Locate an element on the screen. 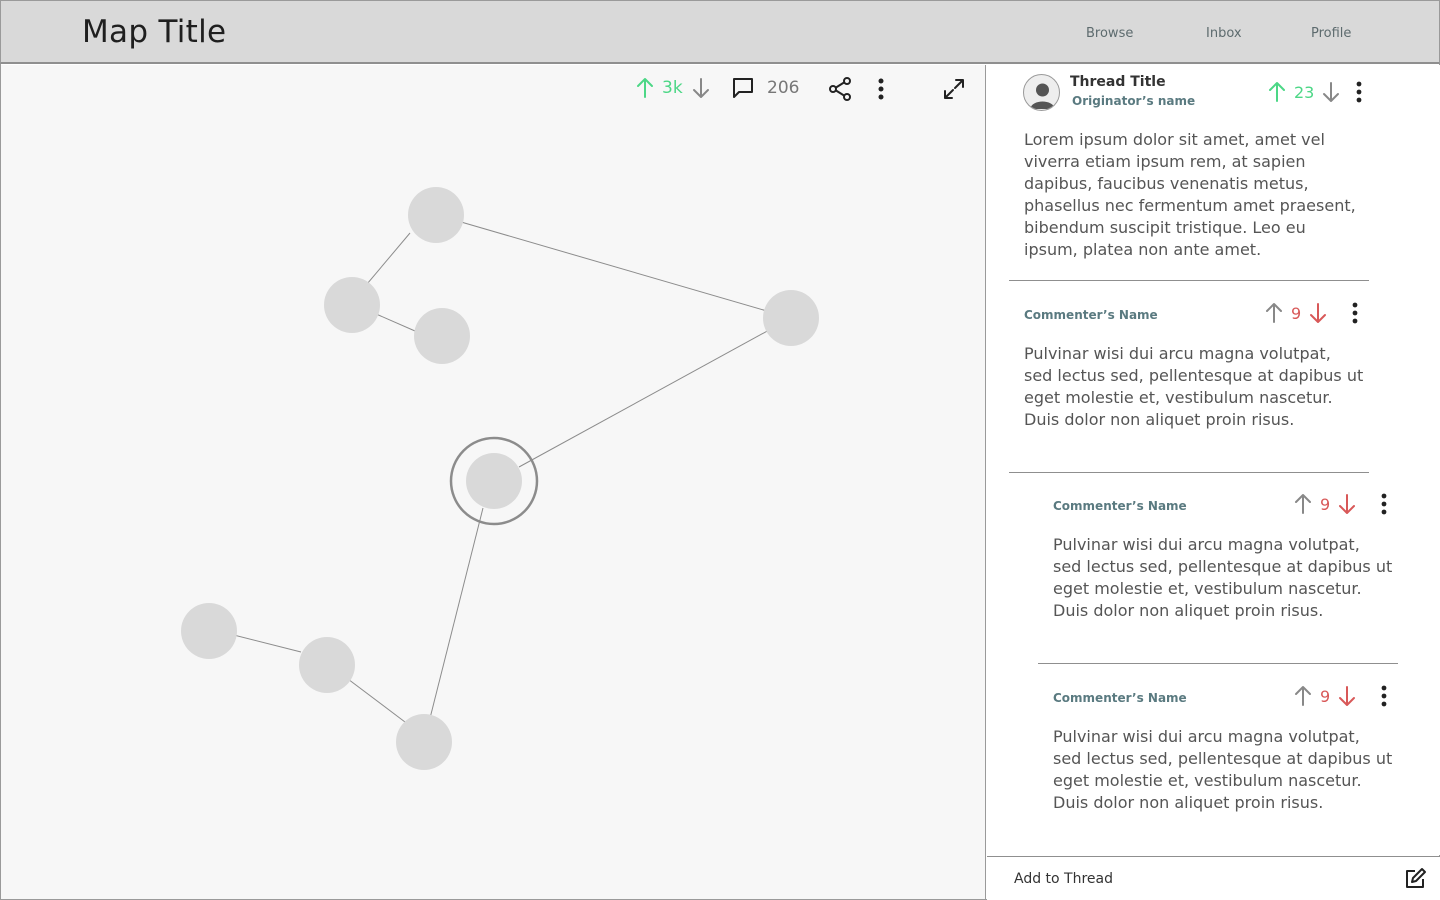 This screenshot has width=1440, height=900. page-title: Map Title is located at coordinates (154, 32).